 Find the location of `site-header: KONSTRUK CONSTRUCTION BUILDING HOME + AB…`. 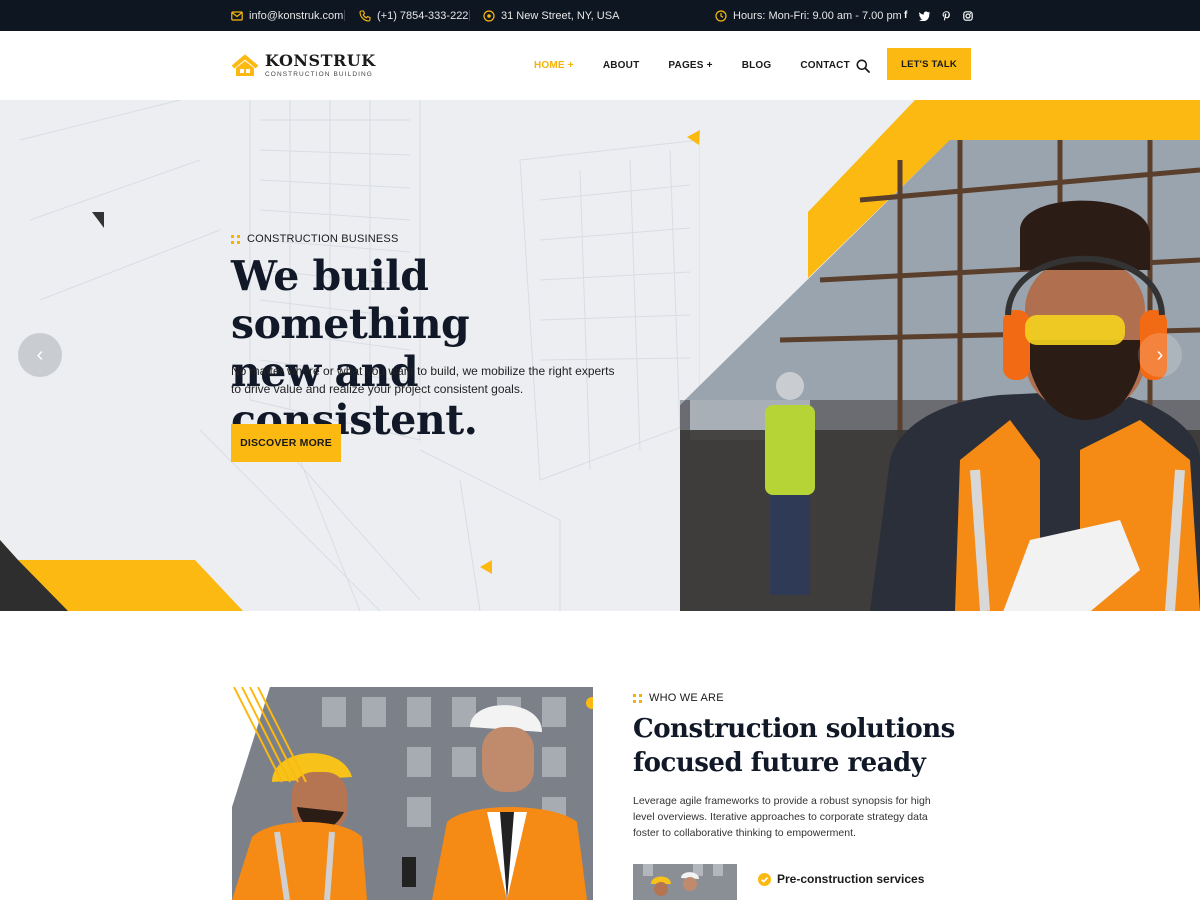

site-header: KONSTRUK CONSTRUCTION BUILDING HOME + AB… is located at coordinates (600, 65).